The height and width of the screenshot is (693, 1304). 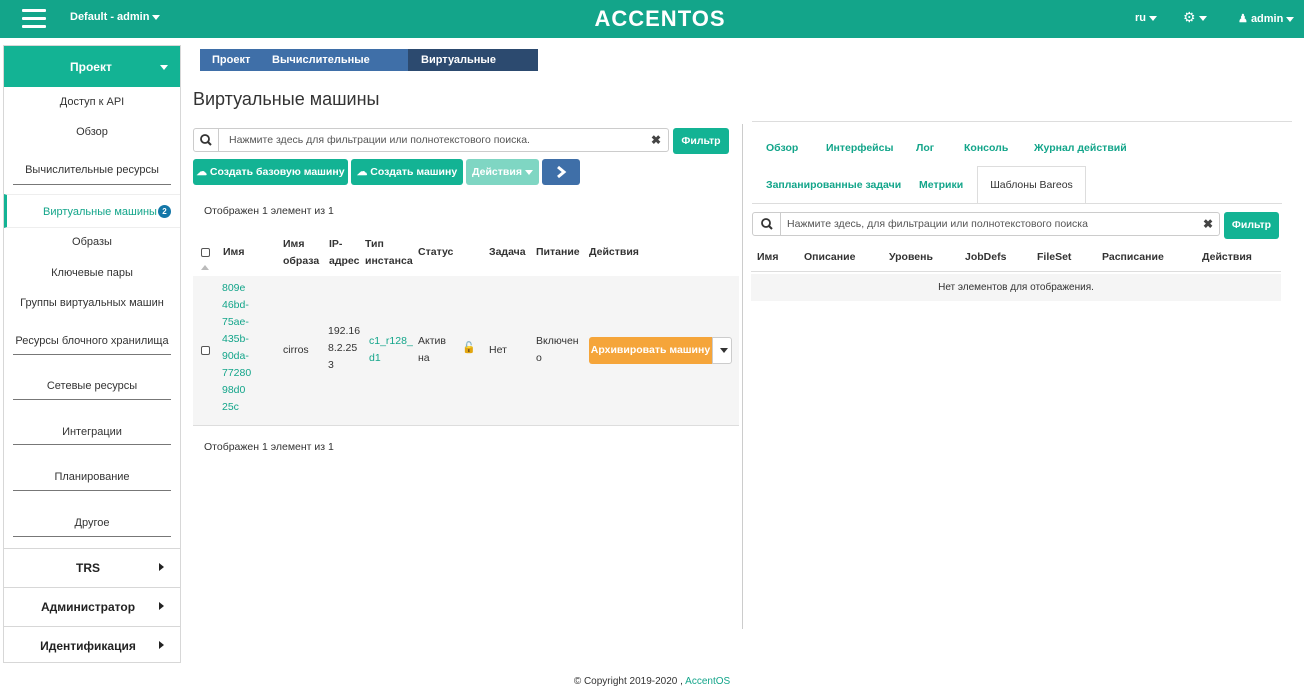 I want to click on button-label: Создать машину, so click(x=414, y=172).